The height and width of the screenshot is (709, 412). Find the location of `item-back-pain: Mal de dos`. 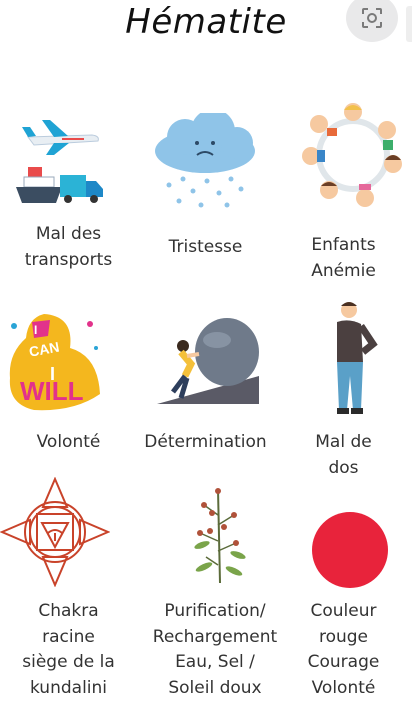

item-back-pain: Mal de dos is located at coordinates (343, 389).